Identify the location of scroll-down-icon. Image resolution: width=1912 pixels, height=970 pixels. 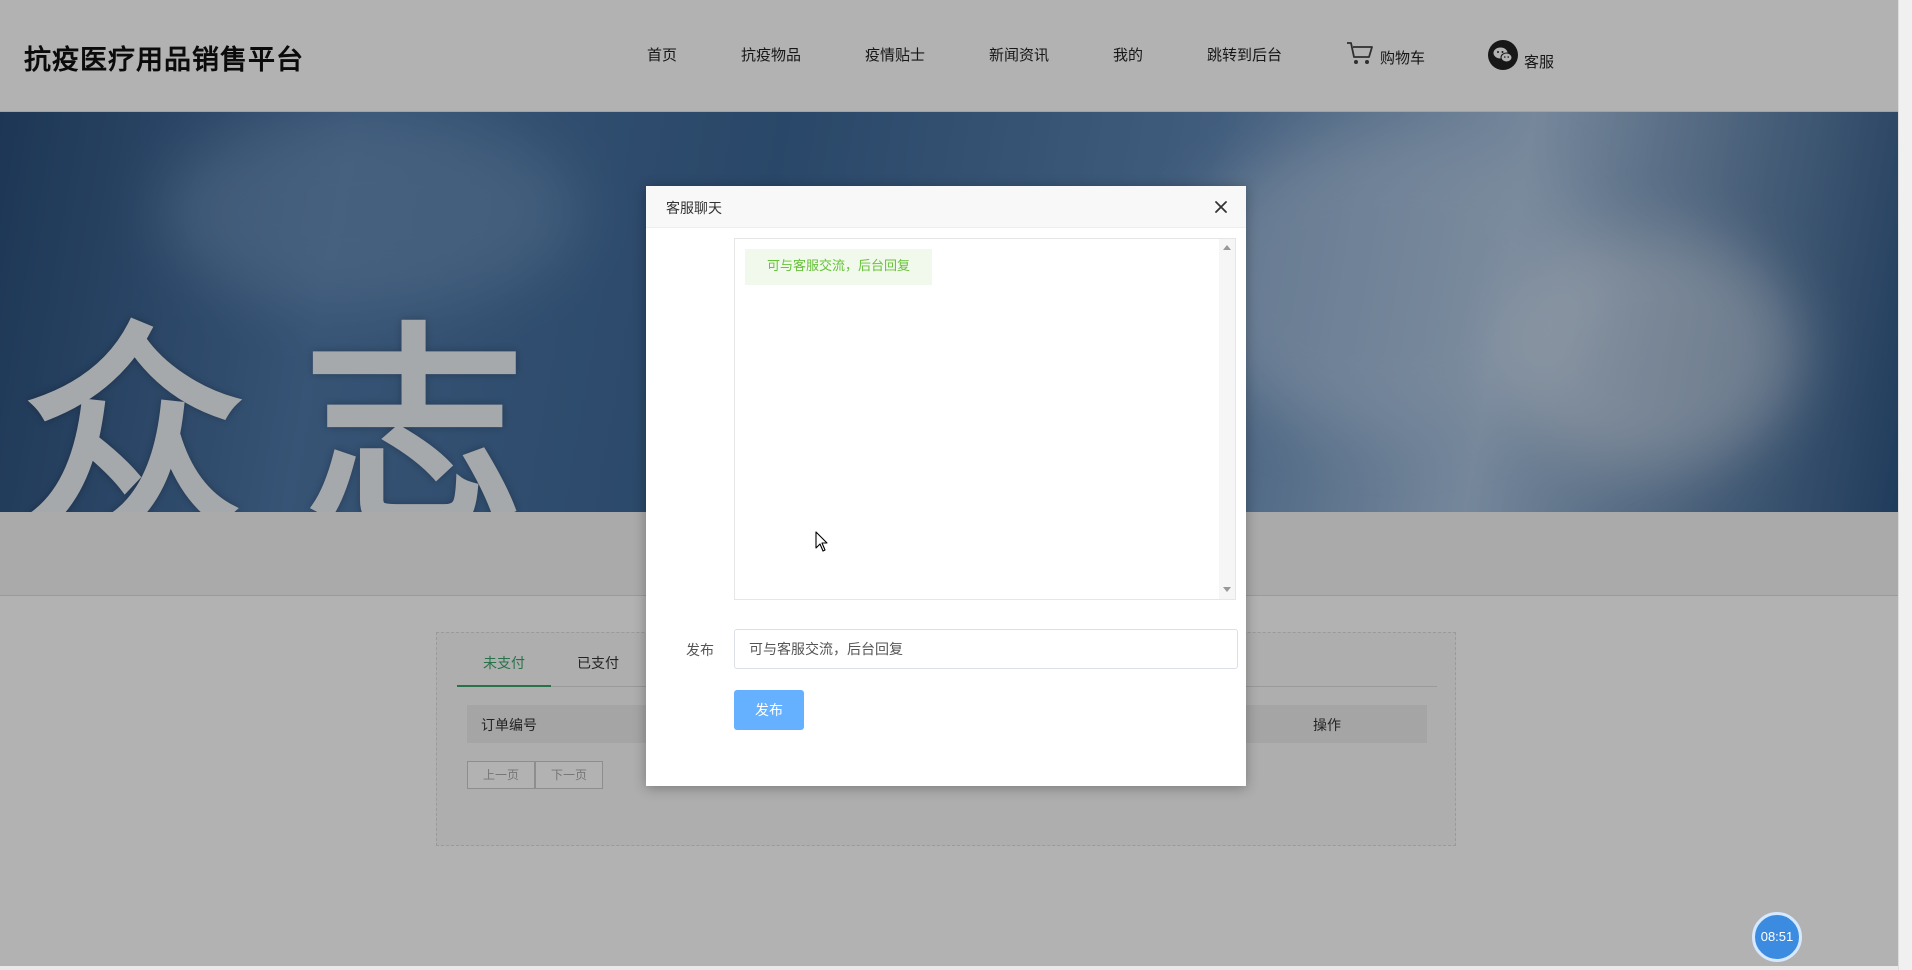
(1227, 589).